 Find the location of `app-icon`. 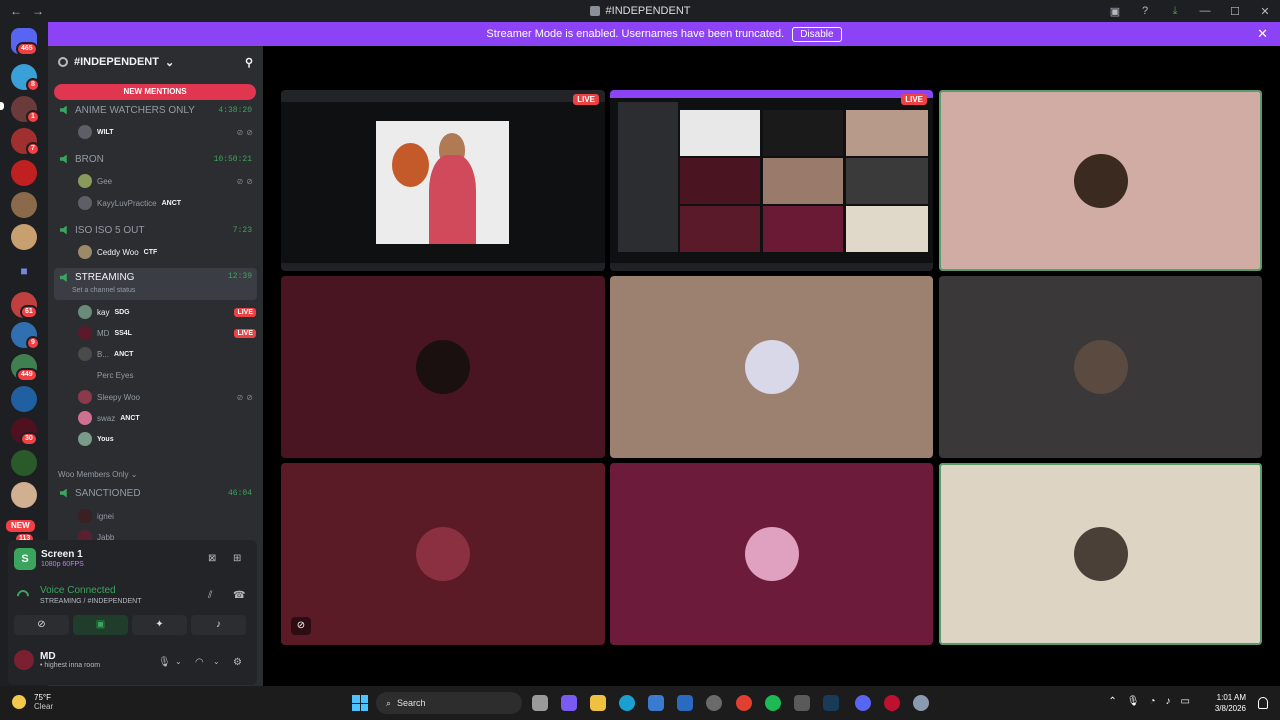

app-icon is located at coordinates (714, 703).